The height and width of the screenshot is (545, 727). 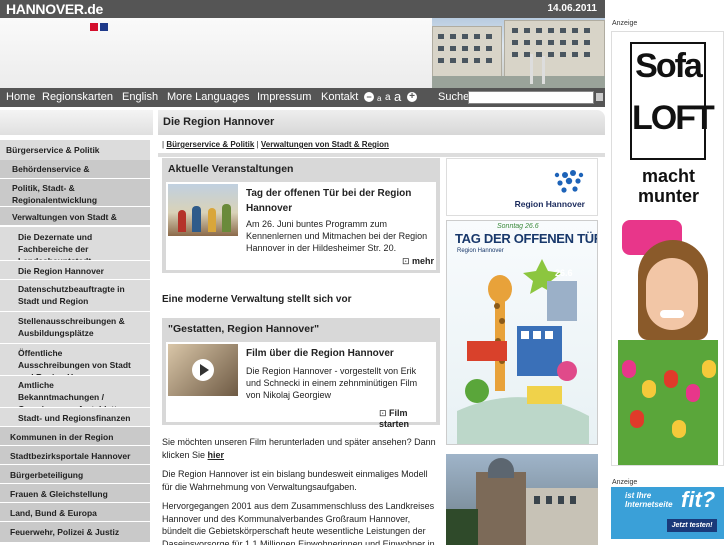 I want to click on sidebar-item-politik: Politik, Stadt- & Regionalentwicklung, so click(x=75, y=193).